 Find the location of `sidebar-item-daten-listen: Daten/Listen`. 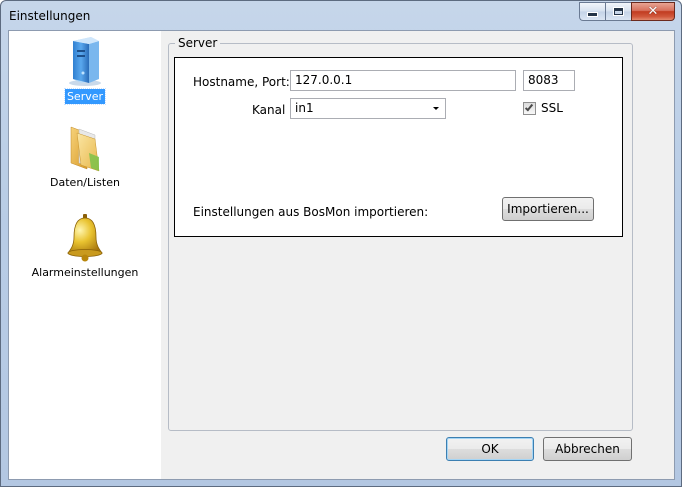

sidebar-item-daten-listen: Daten/Listen is located at coordinates (85, 156).